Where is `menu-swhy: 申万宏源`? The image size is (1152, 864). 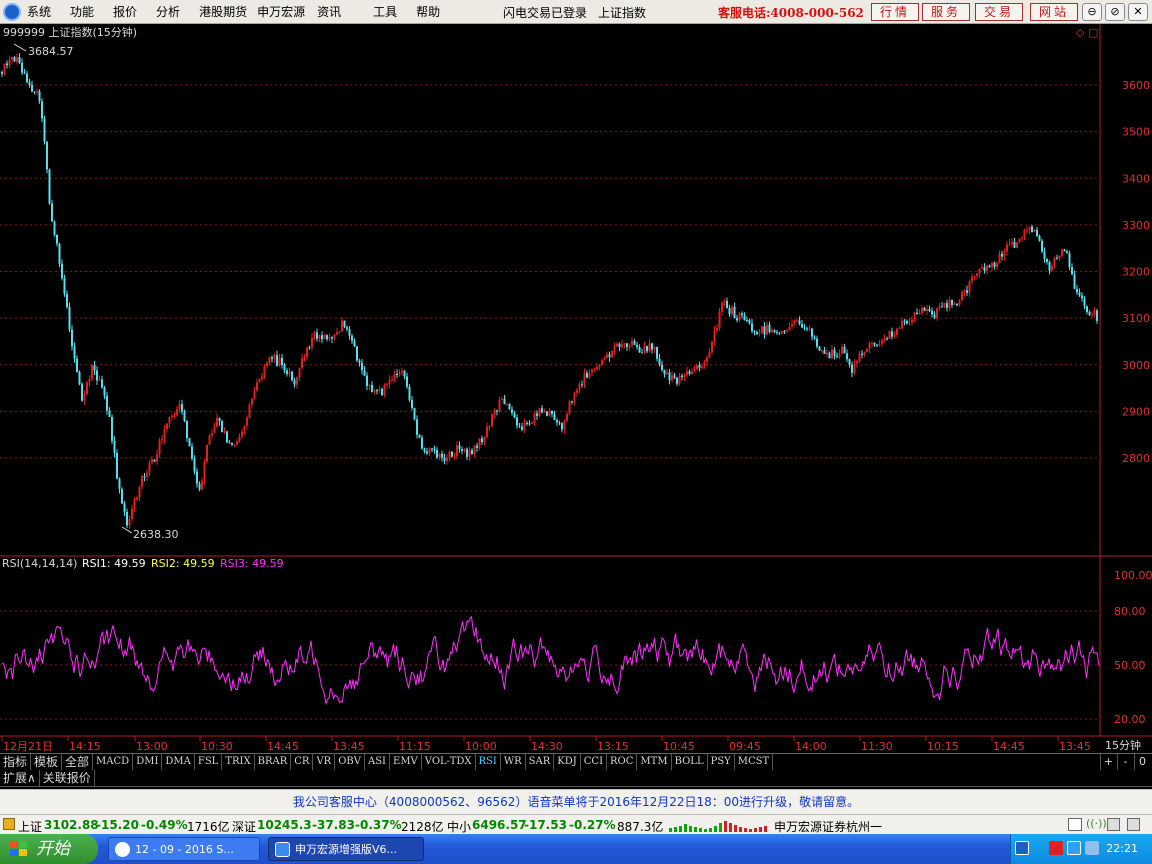
menu-swhy: 申万宏源 is located at coordinates (281, 11).